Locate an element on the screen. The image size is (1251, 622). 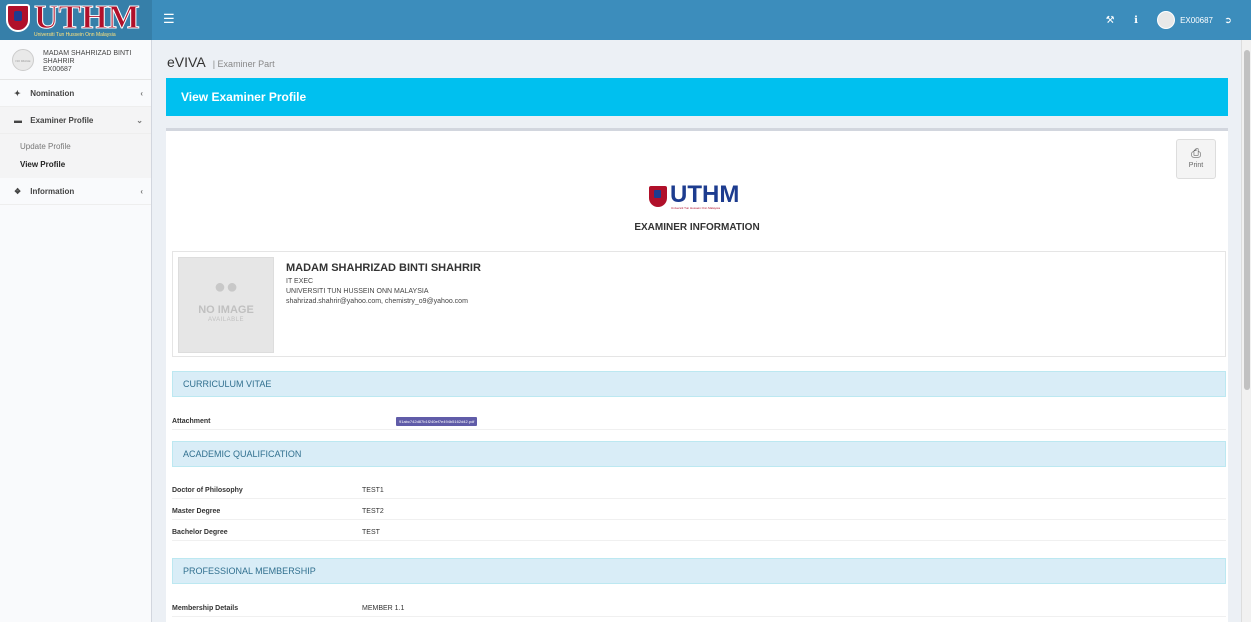
user-card-icon: ▬ is located at coordinates (18, 120).